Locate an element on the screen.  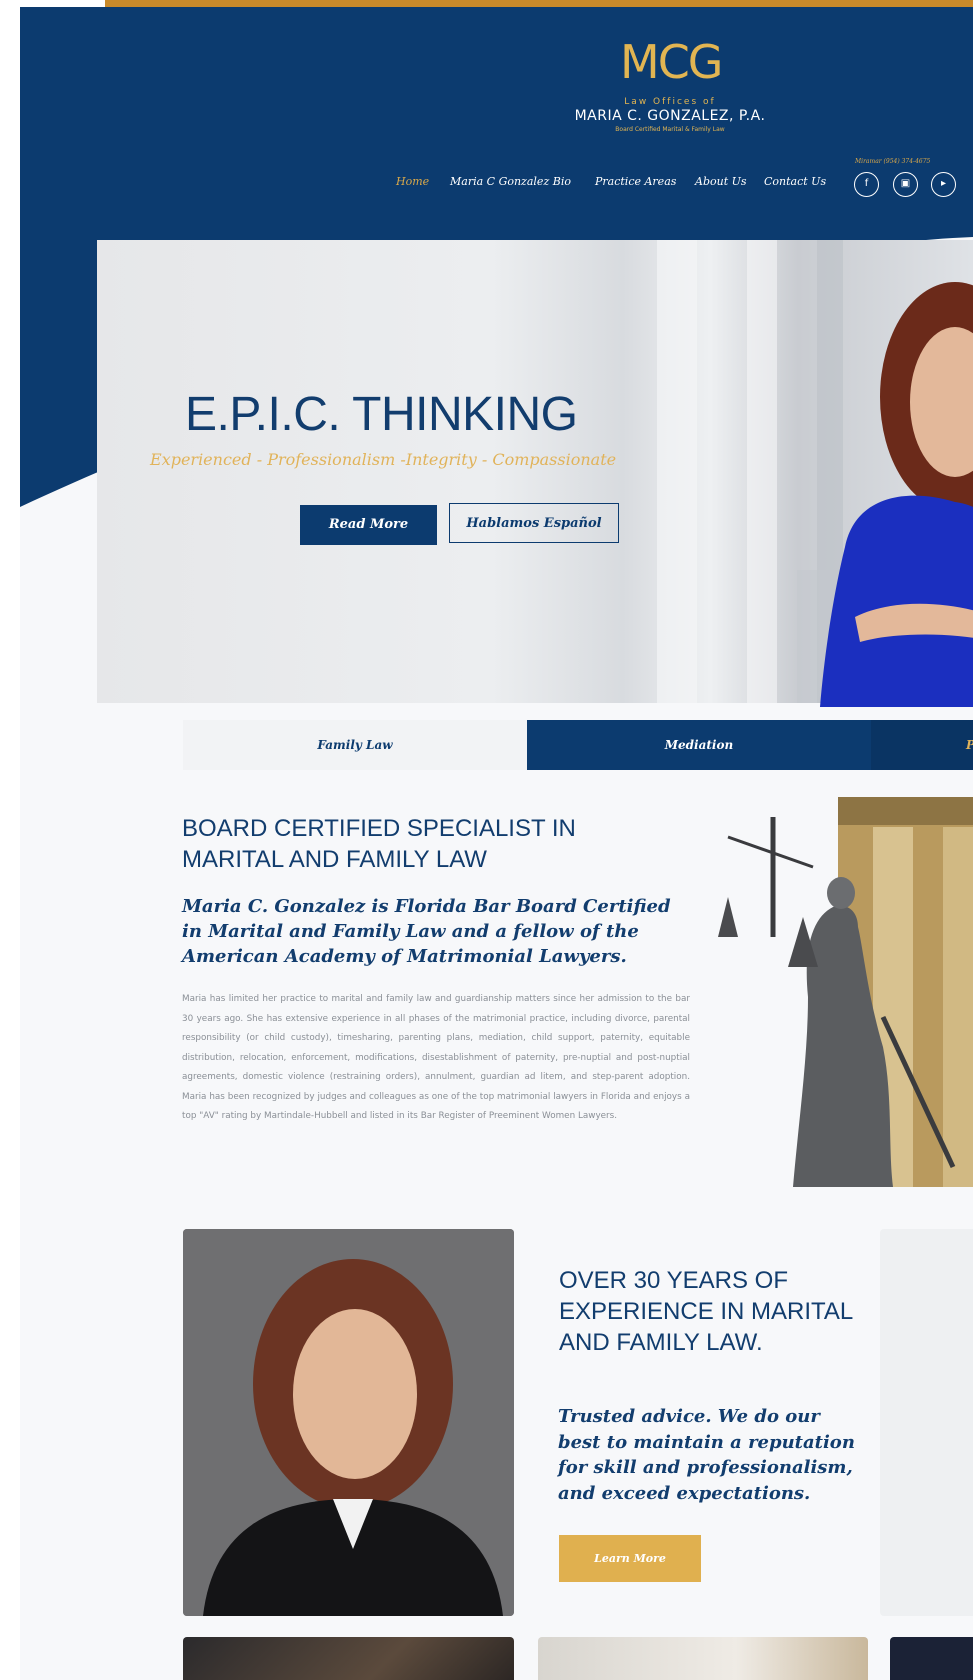
tab-pro: Pro is located at coordinates (922, 745).